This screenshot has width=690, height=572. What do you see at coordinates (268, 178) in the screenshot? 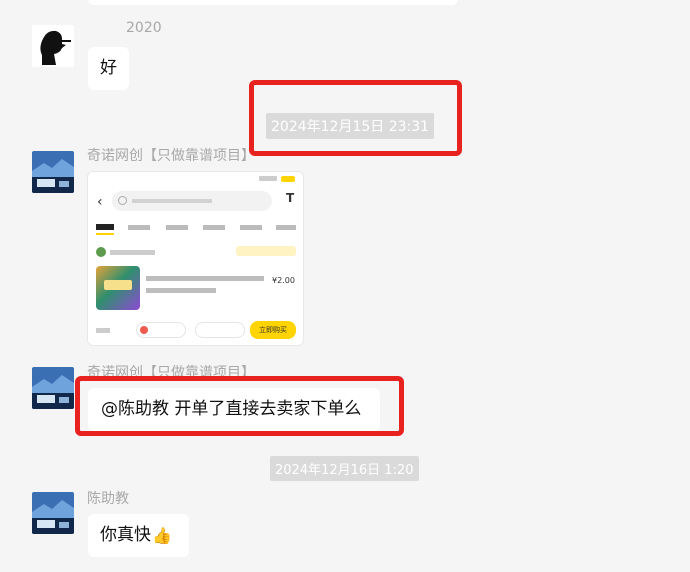
I see `signal-icon` at bounding box center [268, 178].